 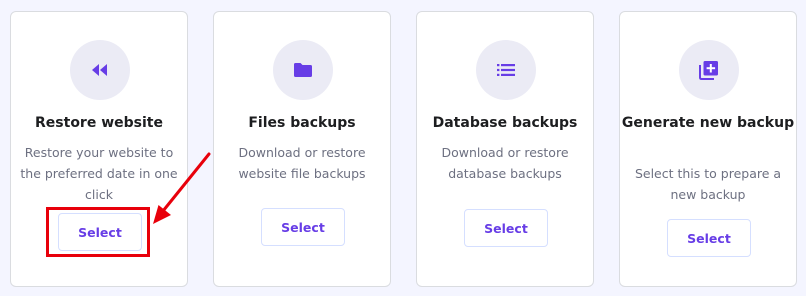 I want to click on generate-new-backup-select-button: Select, so click(x=709, y=238).